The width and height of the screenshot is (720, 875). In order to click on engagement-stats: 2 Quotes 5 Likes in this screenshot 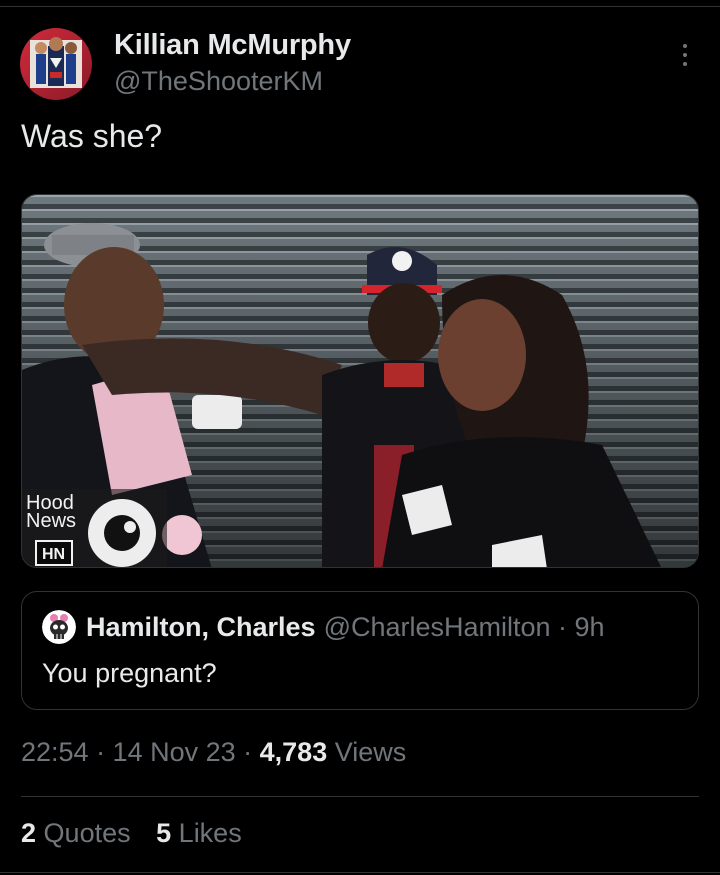, I will do `click(140, 833)`.